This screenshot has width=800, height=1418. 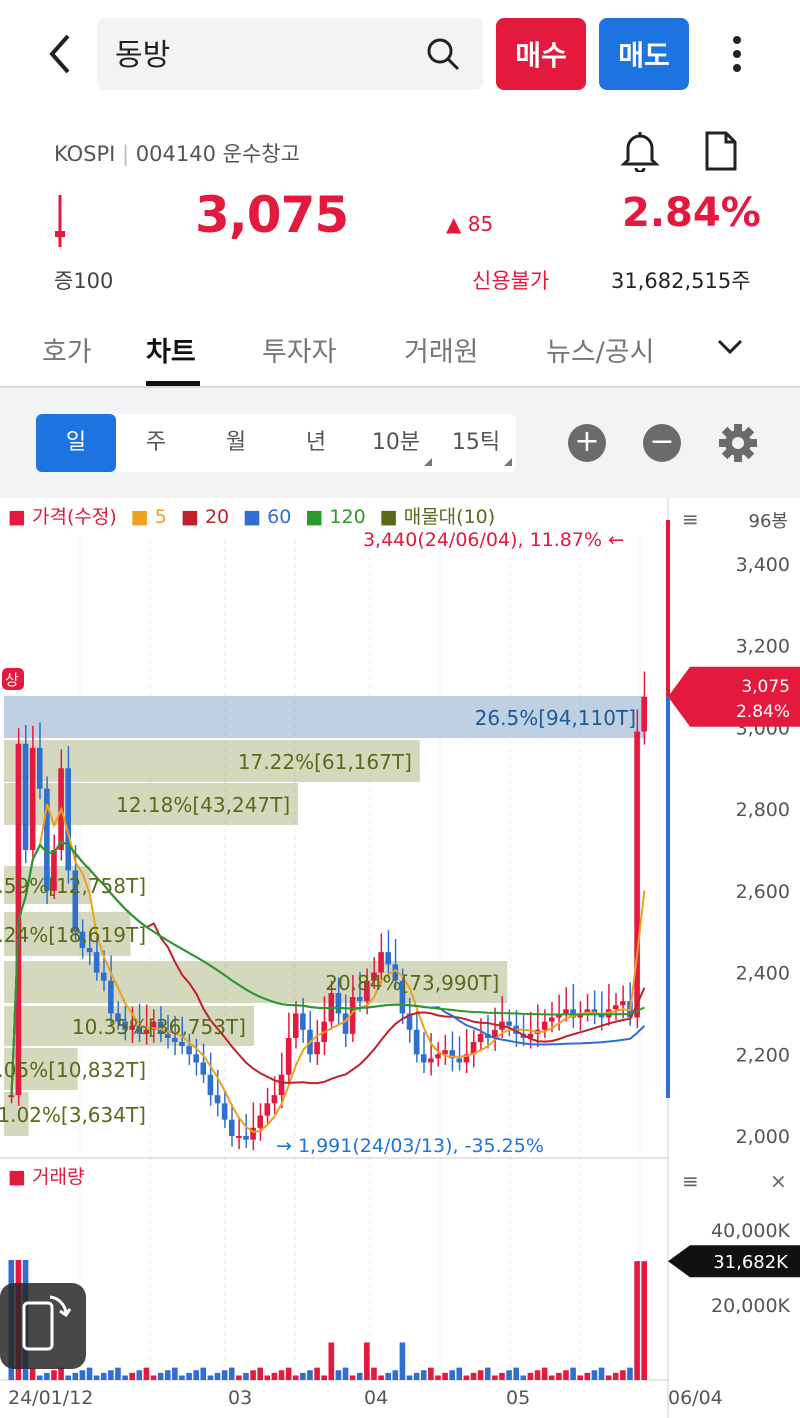 What do you see at coordinates (203, 805) in the screenshot?
I see `volume-profile-label: 12.18%[43,247T]` at bounding box center [203, 805].